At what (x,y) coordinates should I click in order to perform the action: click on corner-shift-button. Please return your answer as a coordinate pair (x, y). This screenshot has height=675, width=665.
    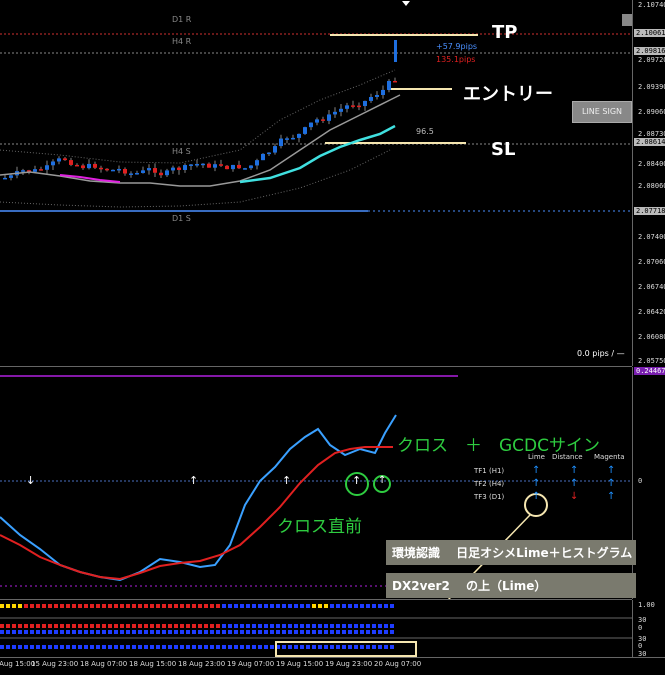
    Looking at the image, I should click on (627, 20).